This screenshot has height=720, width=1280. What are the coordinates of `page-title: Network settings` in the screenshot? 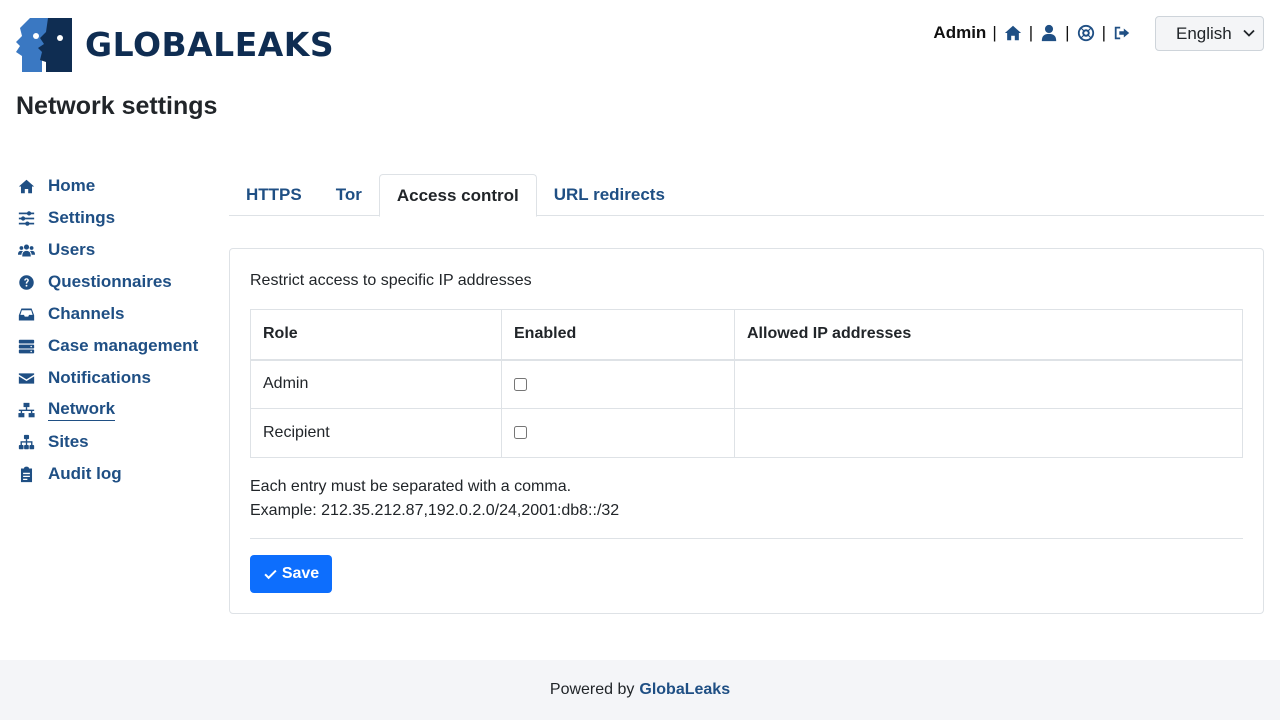 It's located at (117, 106).